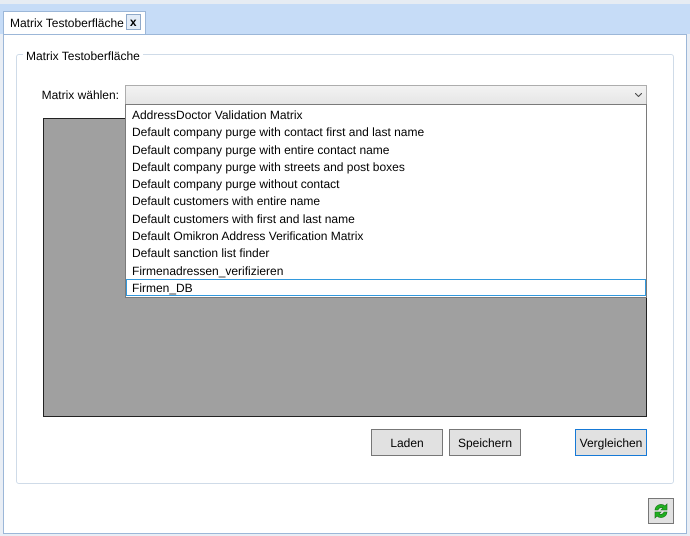 The height and width of the screenshot is (536, 690). Describe the element at coordinates (133, 22) in the screenshot. I see `close-button: x` at that location.